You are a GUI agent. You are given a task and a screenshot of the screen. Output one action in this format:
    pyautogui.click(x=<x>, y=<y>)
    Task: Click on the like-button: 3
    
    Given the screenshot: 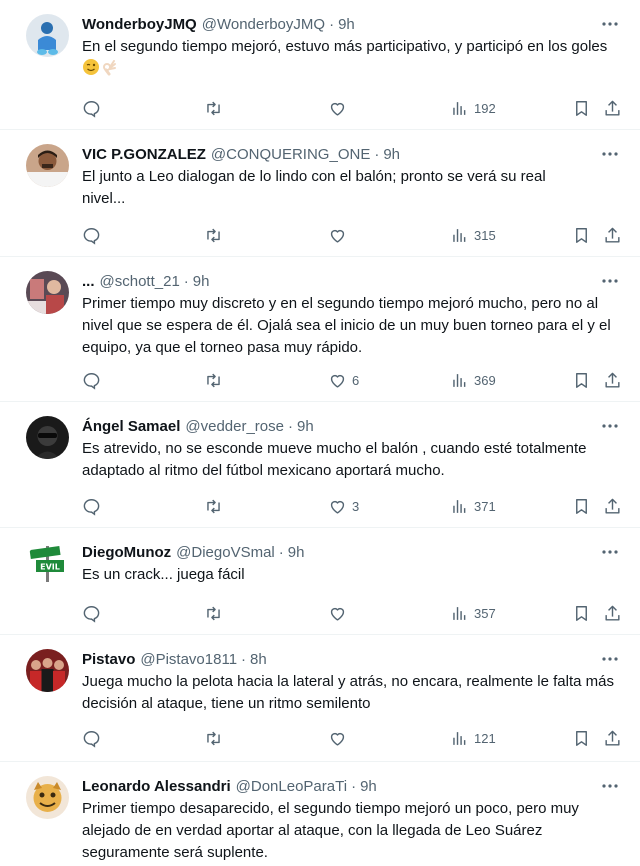 What is the action you would take?
    pyautogui.click(x=343, y=506)
    